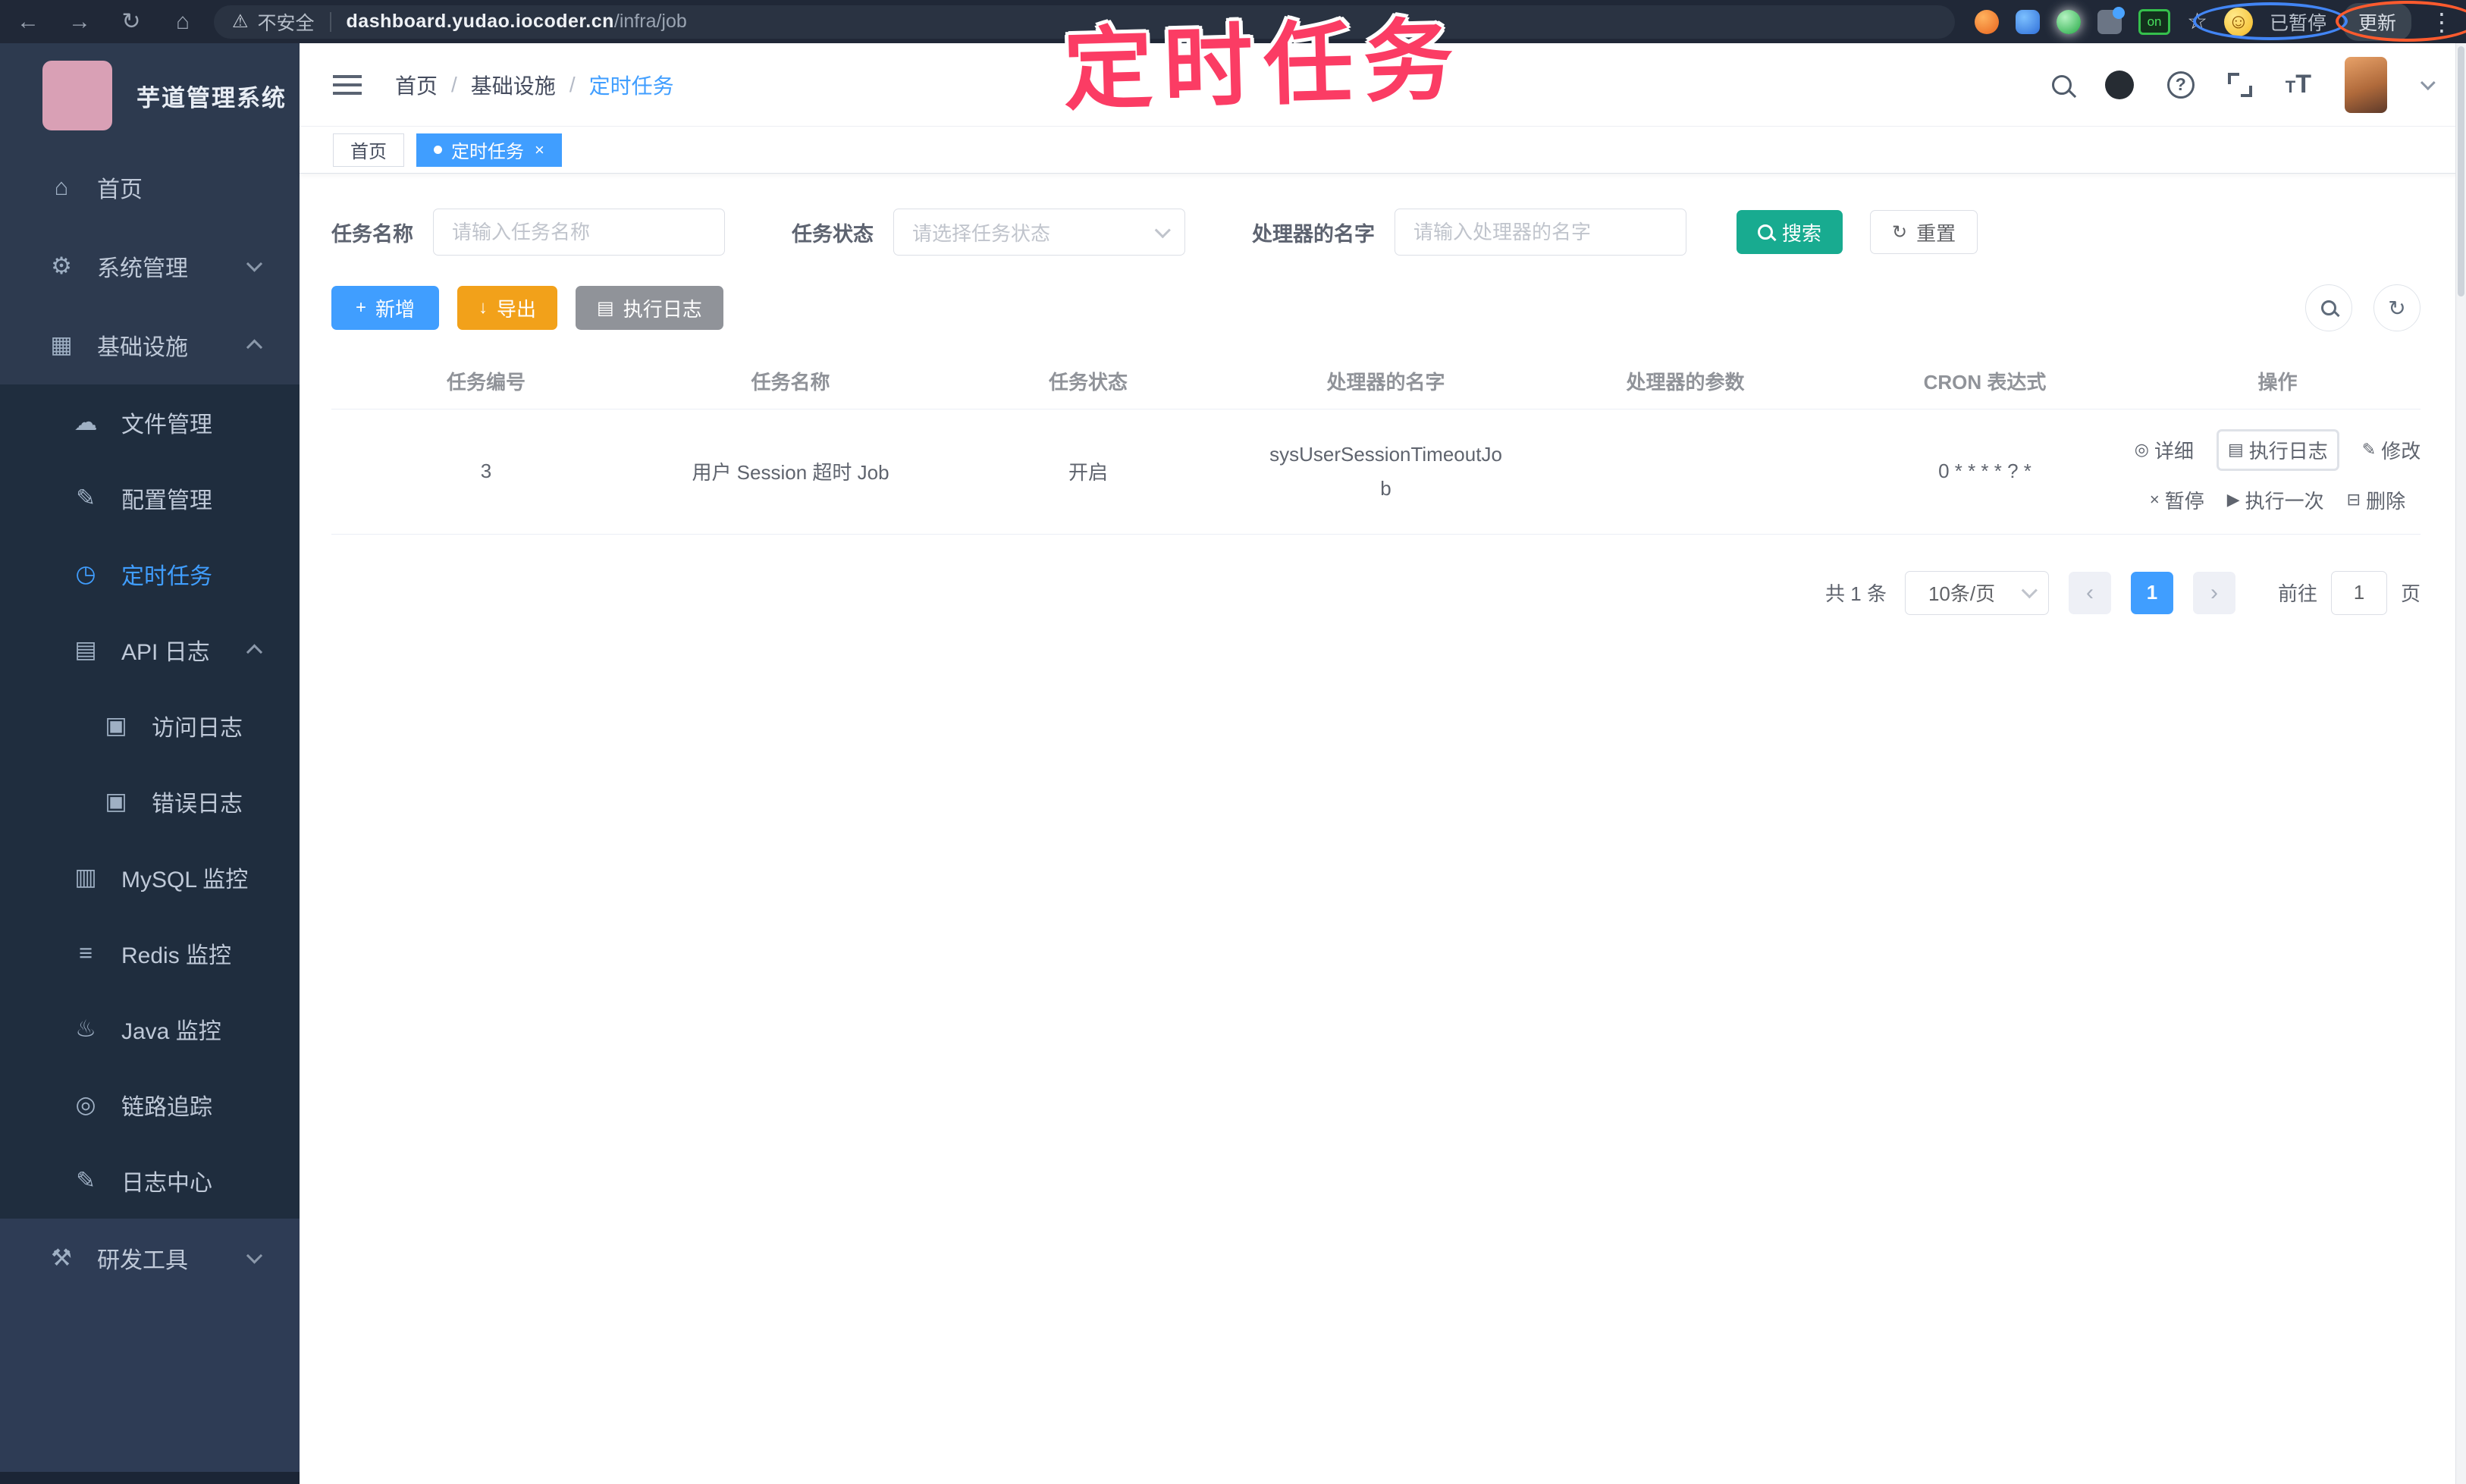  What do you see at coordinates (649, 308) in the screenshot?
I see `job-log-button: ▤ 执行日志` at bounding box center [649, 308].